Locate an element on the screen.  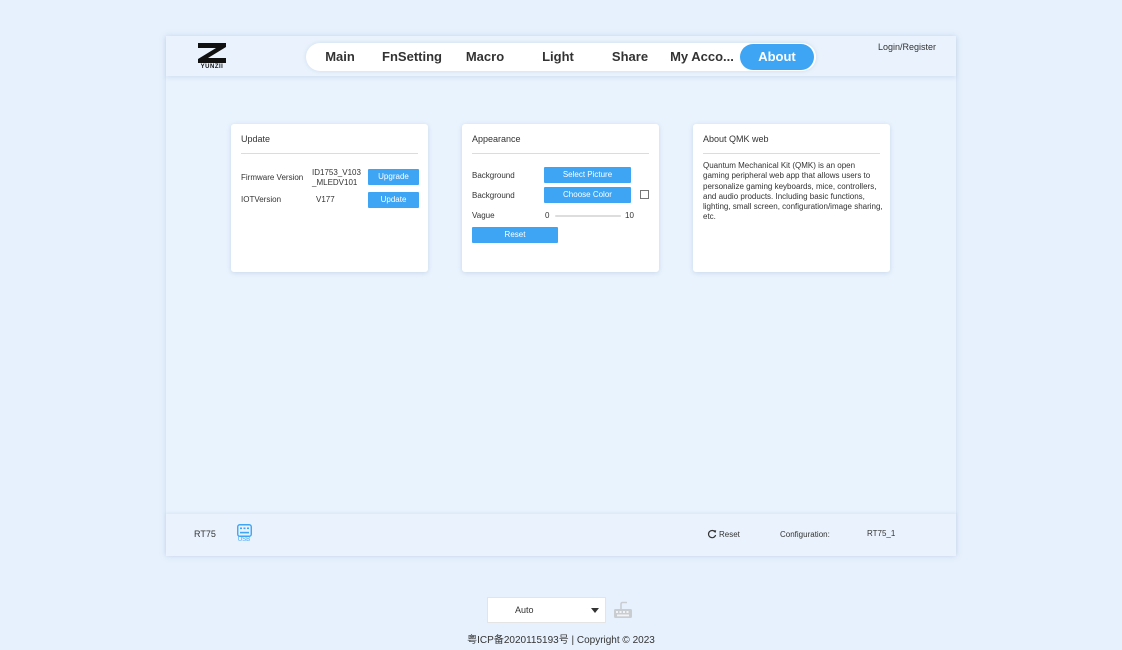
tab-share: Share is located at coordinates (630, 57).